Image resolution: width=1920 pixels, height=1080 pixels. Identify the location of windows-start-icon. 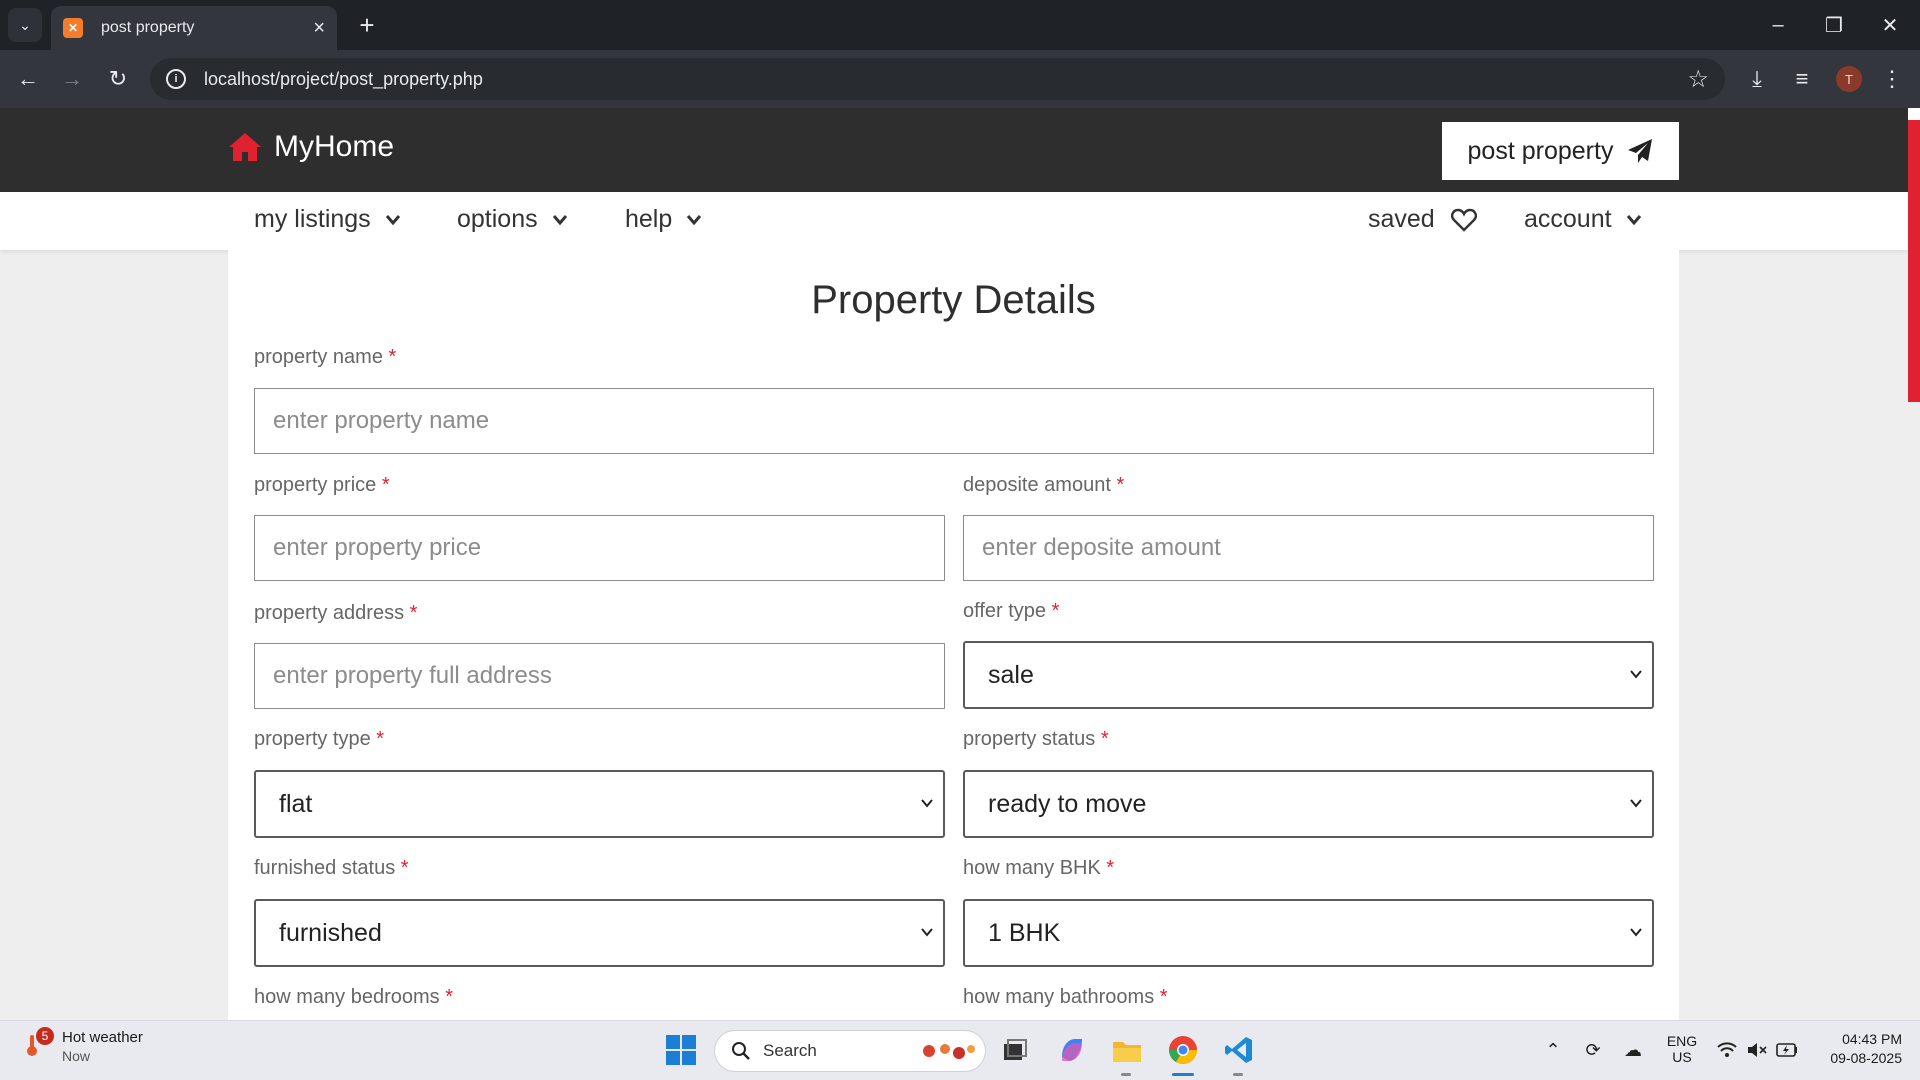
(681, 1050).